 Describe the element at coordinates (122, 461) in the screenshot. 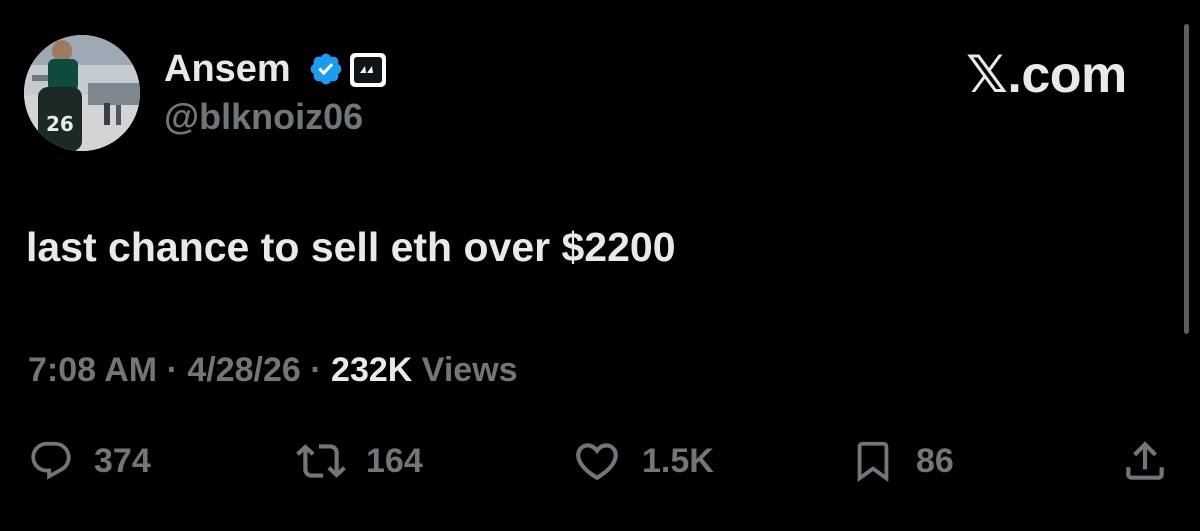

I see `reply-count: 374` at that location.